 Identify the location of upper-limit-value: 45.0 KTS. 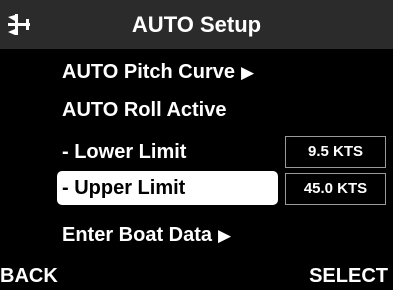
(335, 189).